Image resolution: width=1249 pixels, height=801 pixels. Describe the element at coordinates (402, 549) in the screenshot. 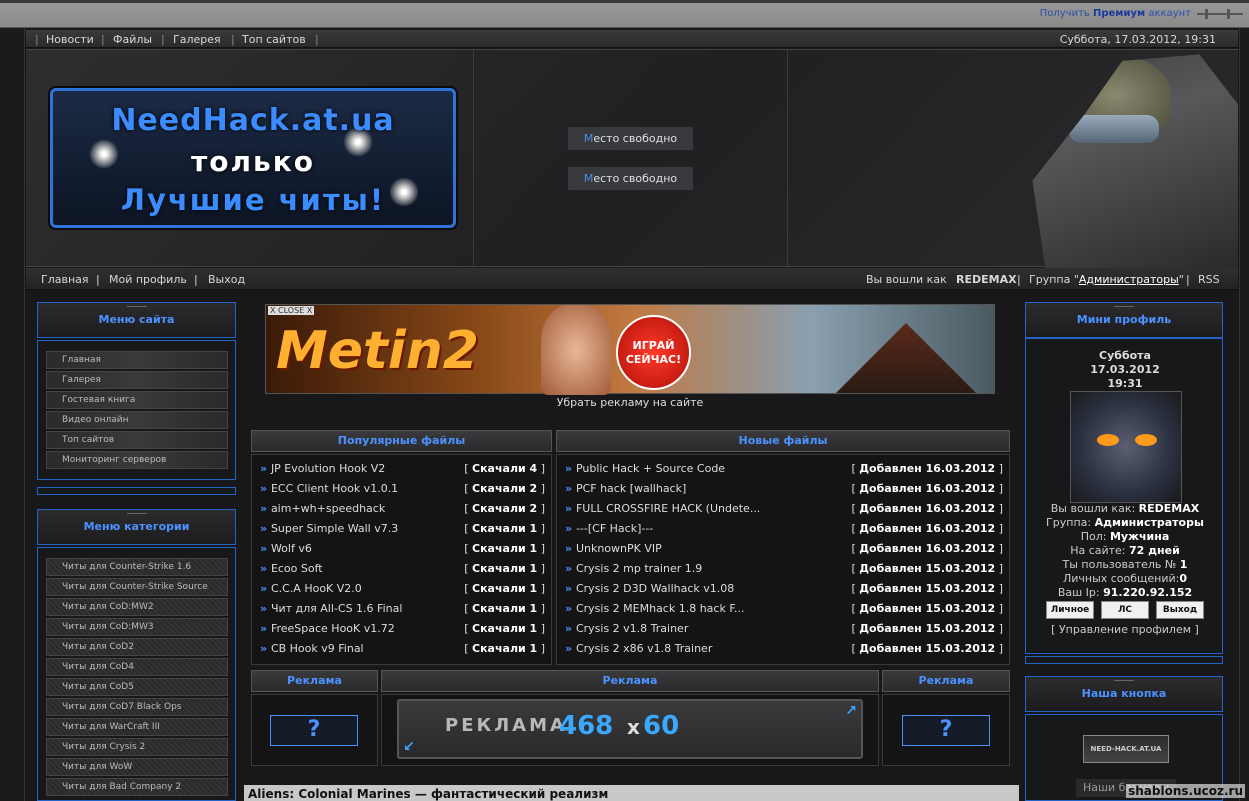

I see `file-row: » Wolf v6 [ Скачали 1 ]` at that location.